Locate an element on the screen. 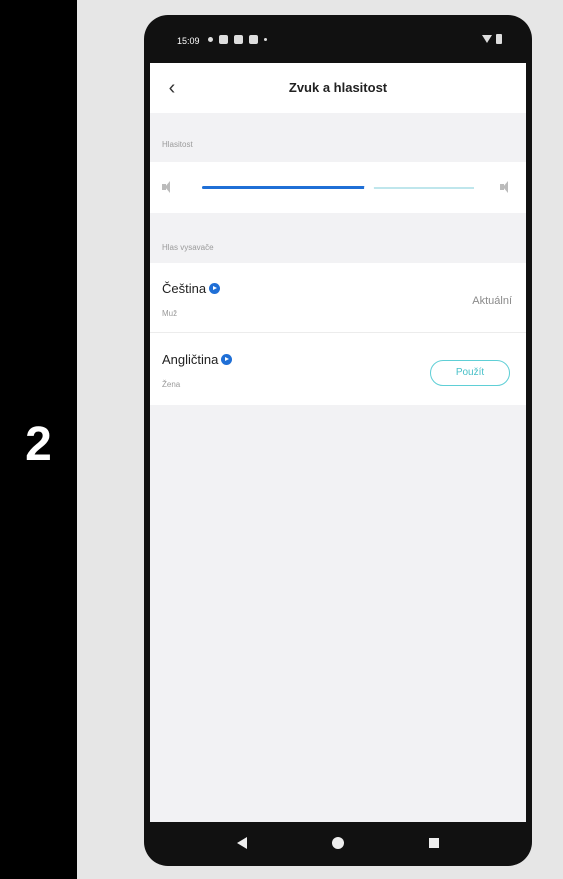 This screenshot has height=879, width=563. app-header: ‹ Zvuk a hlasitost is located at coordinates (338, 88).